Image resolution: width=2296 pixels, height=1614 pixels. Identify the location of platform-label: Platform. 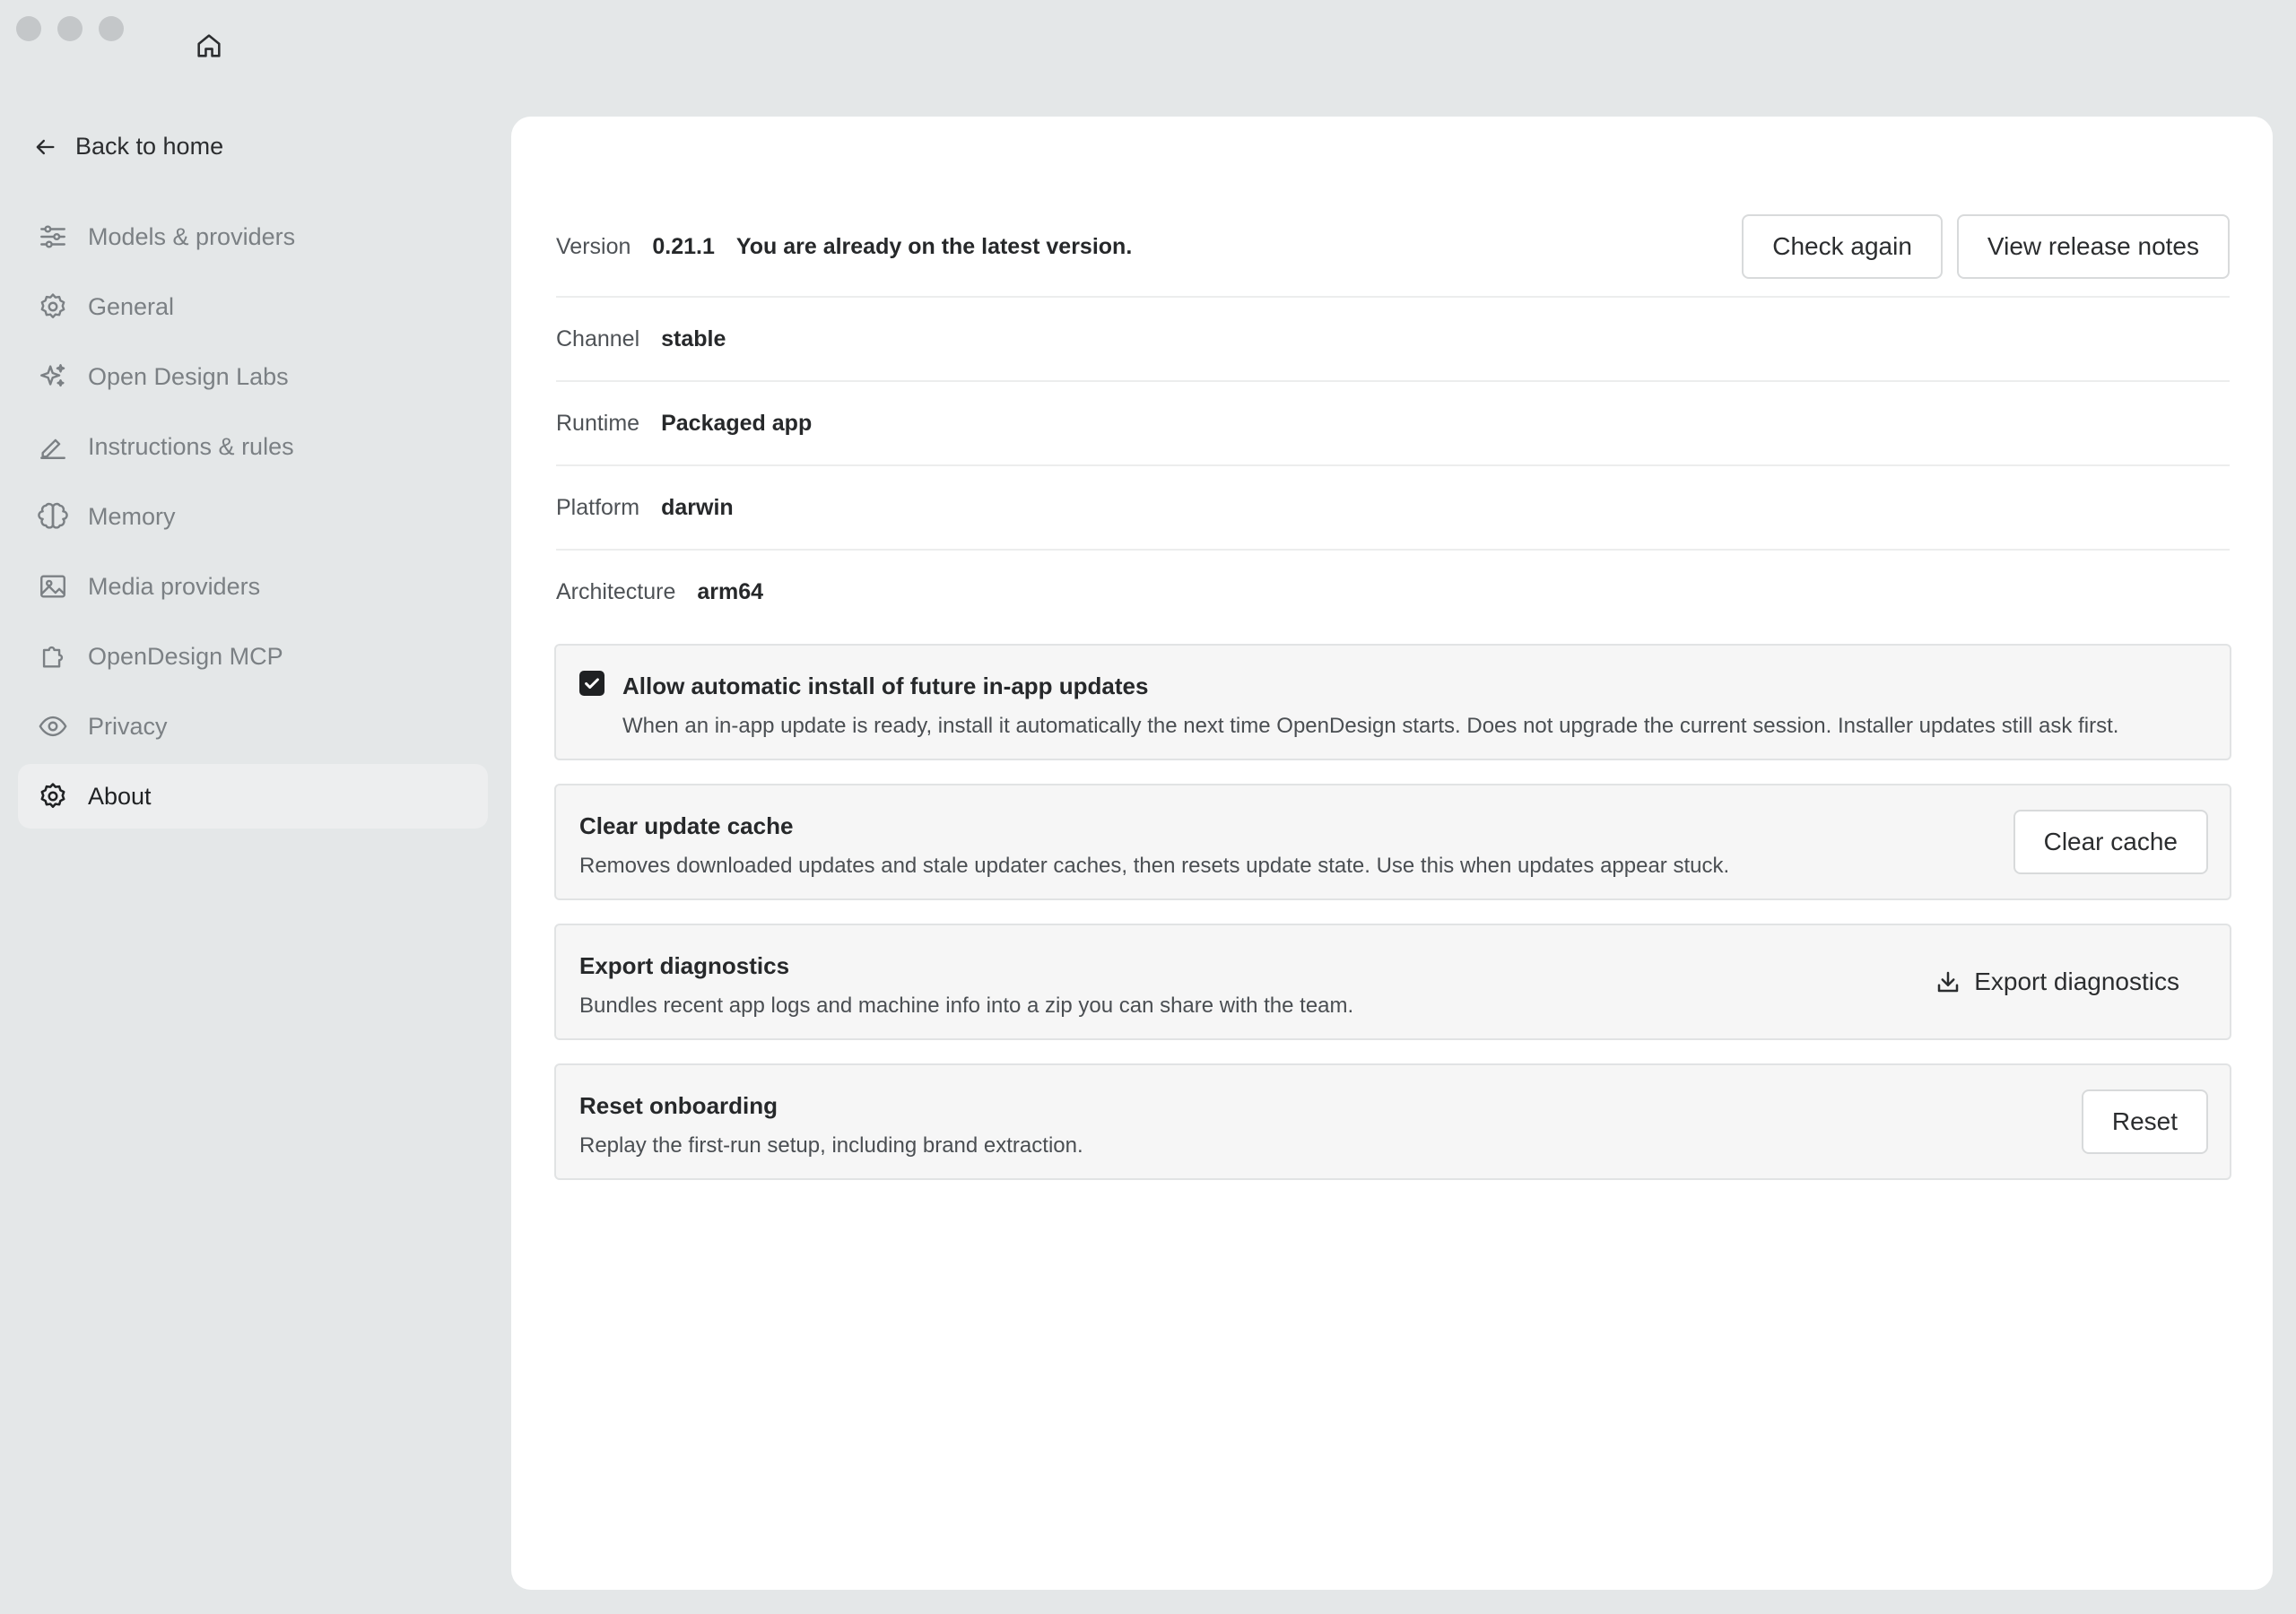
(598, 507).